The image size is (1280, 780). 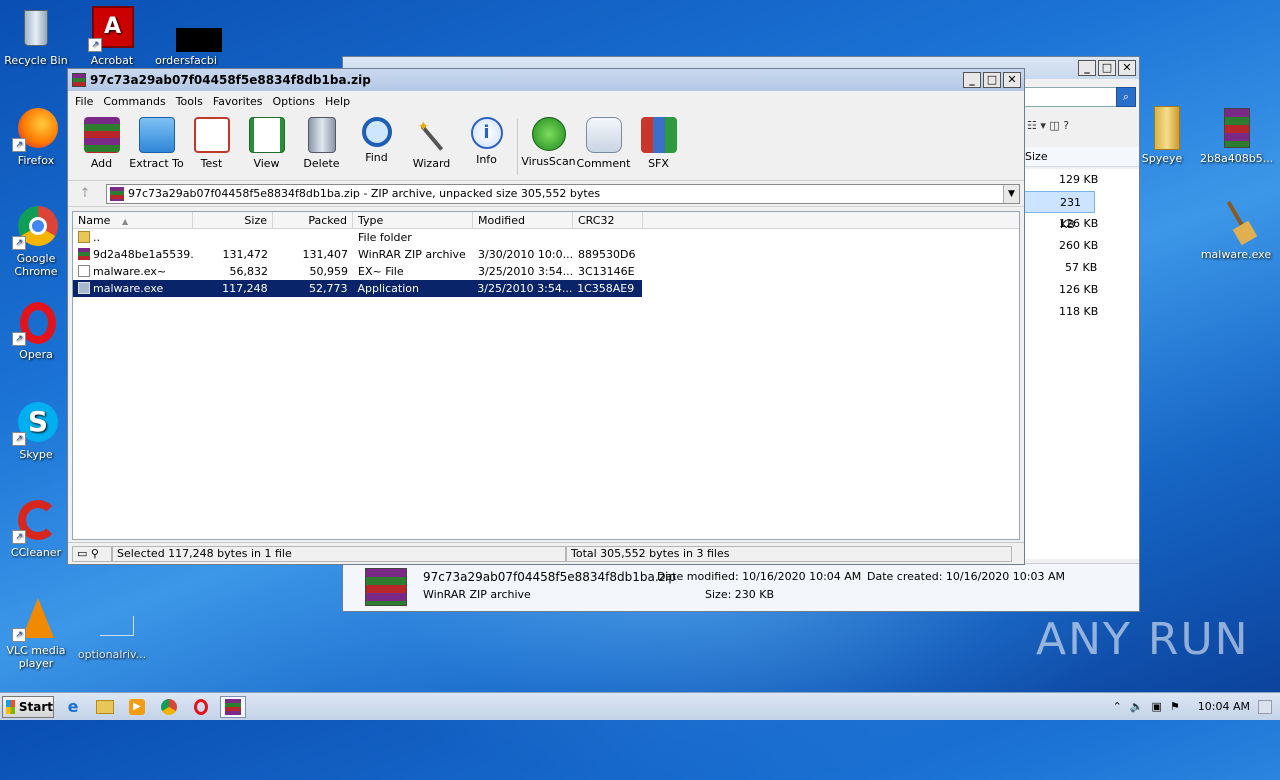 I want to click on desktop-icon-ordersfacbi: ordersfacbi, so click(x=186, y=36).